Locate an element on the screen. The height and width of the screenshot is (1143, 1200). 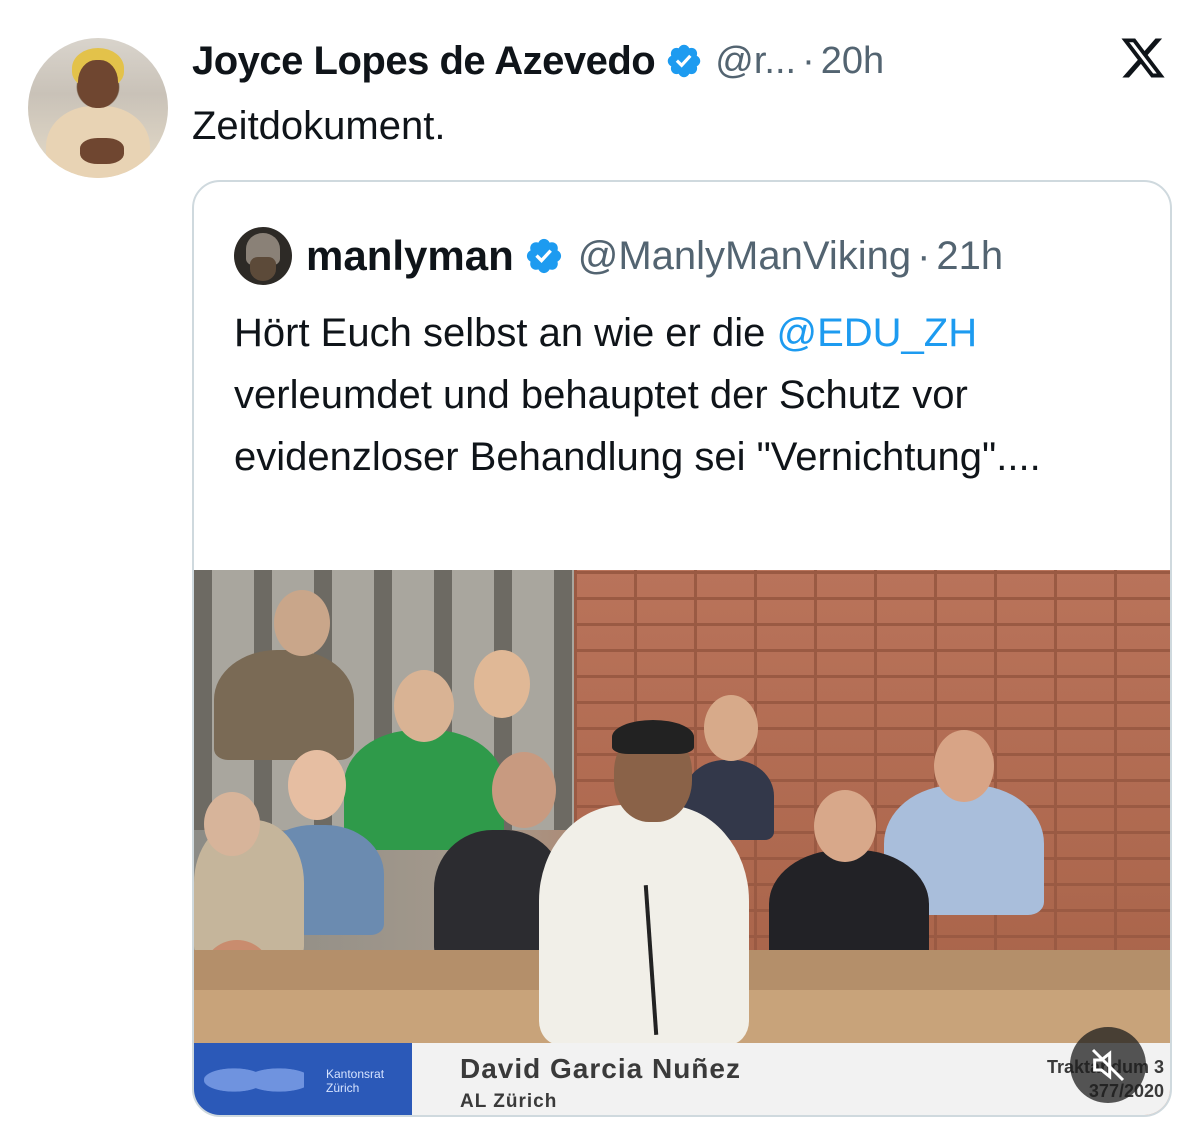
mention-link: @EDU_ZH is located at coordinates (876, 333).